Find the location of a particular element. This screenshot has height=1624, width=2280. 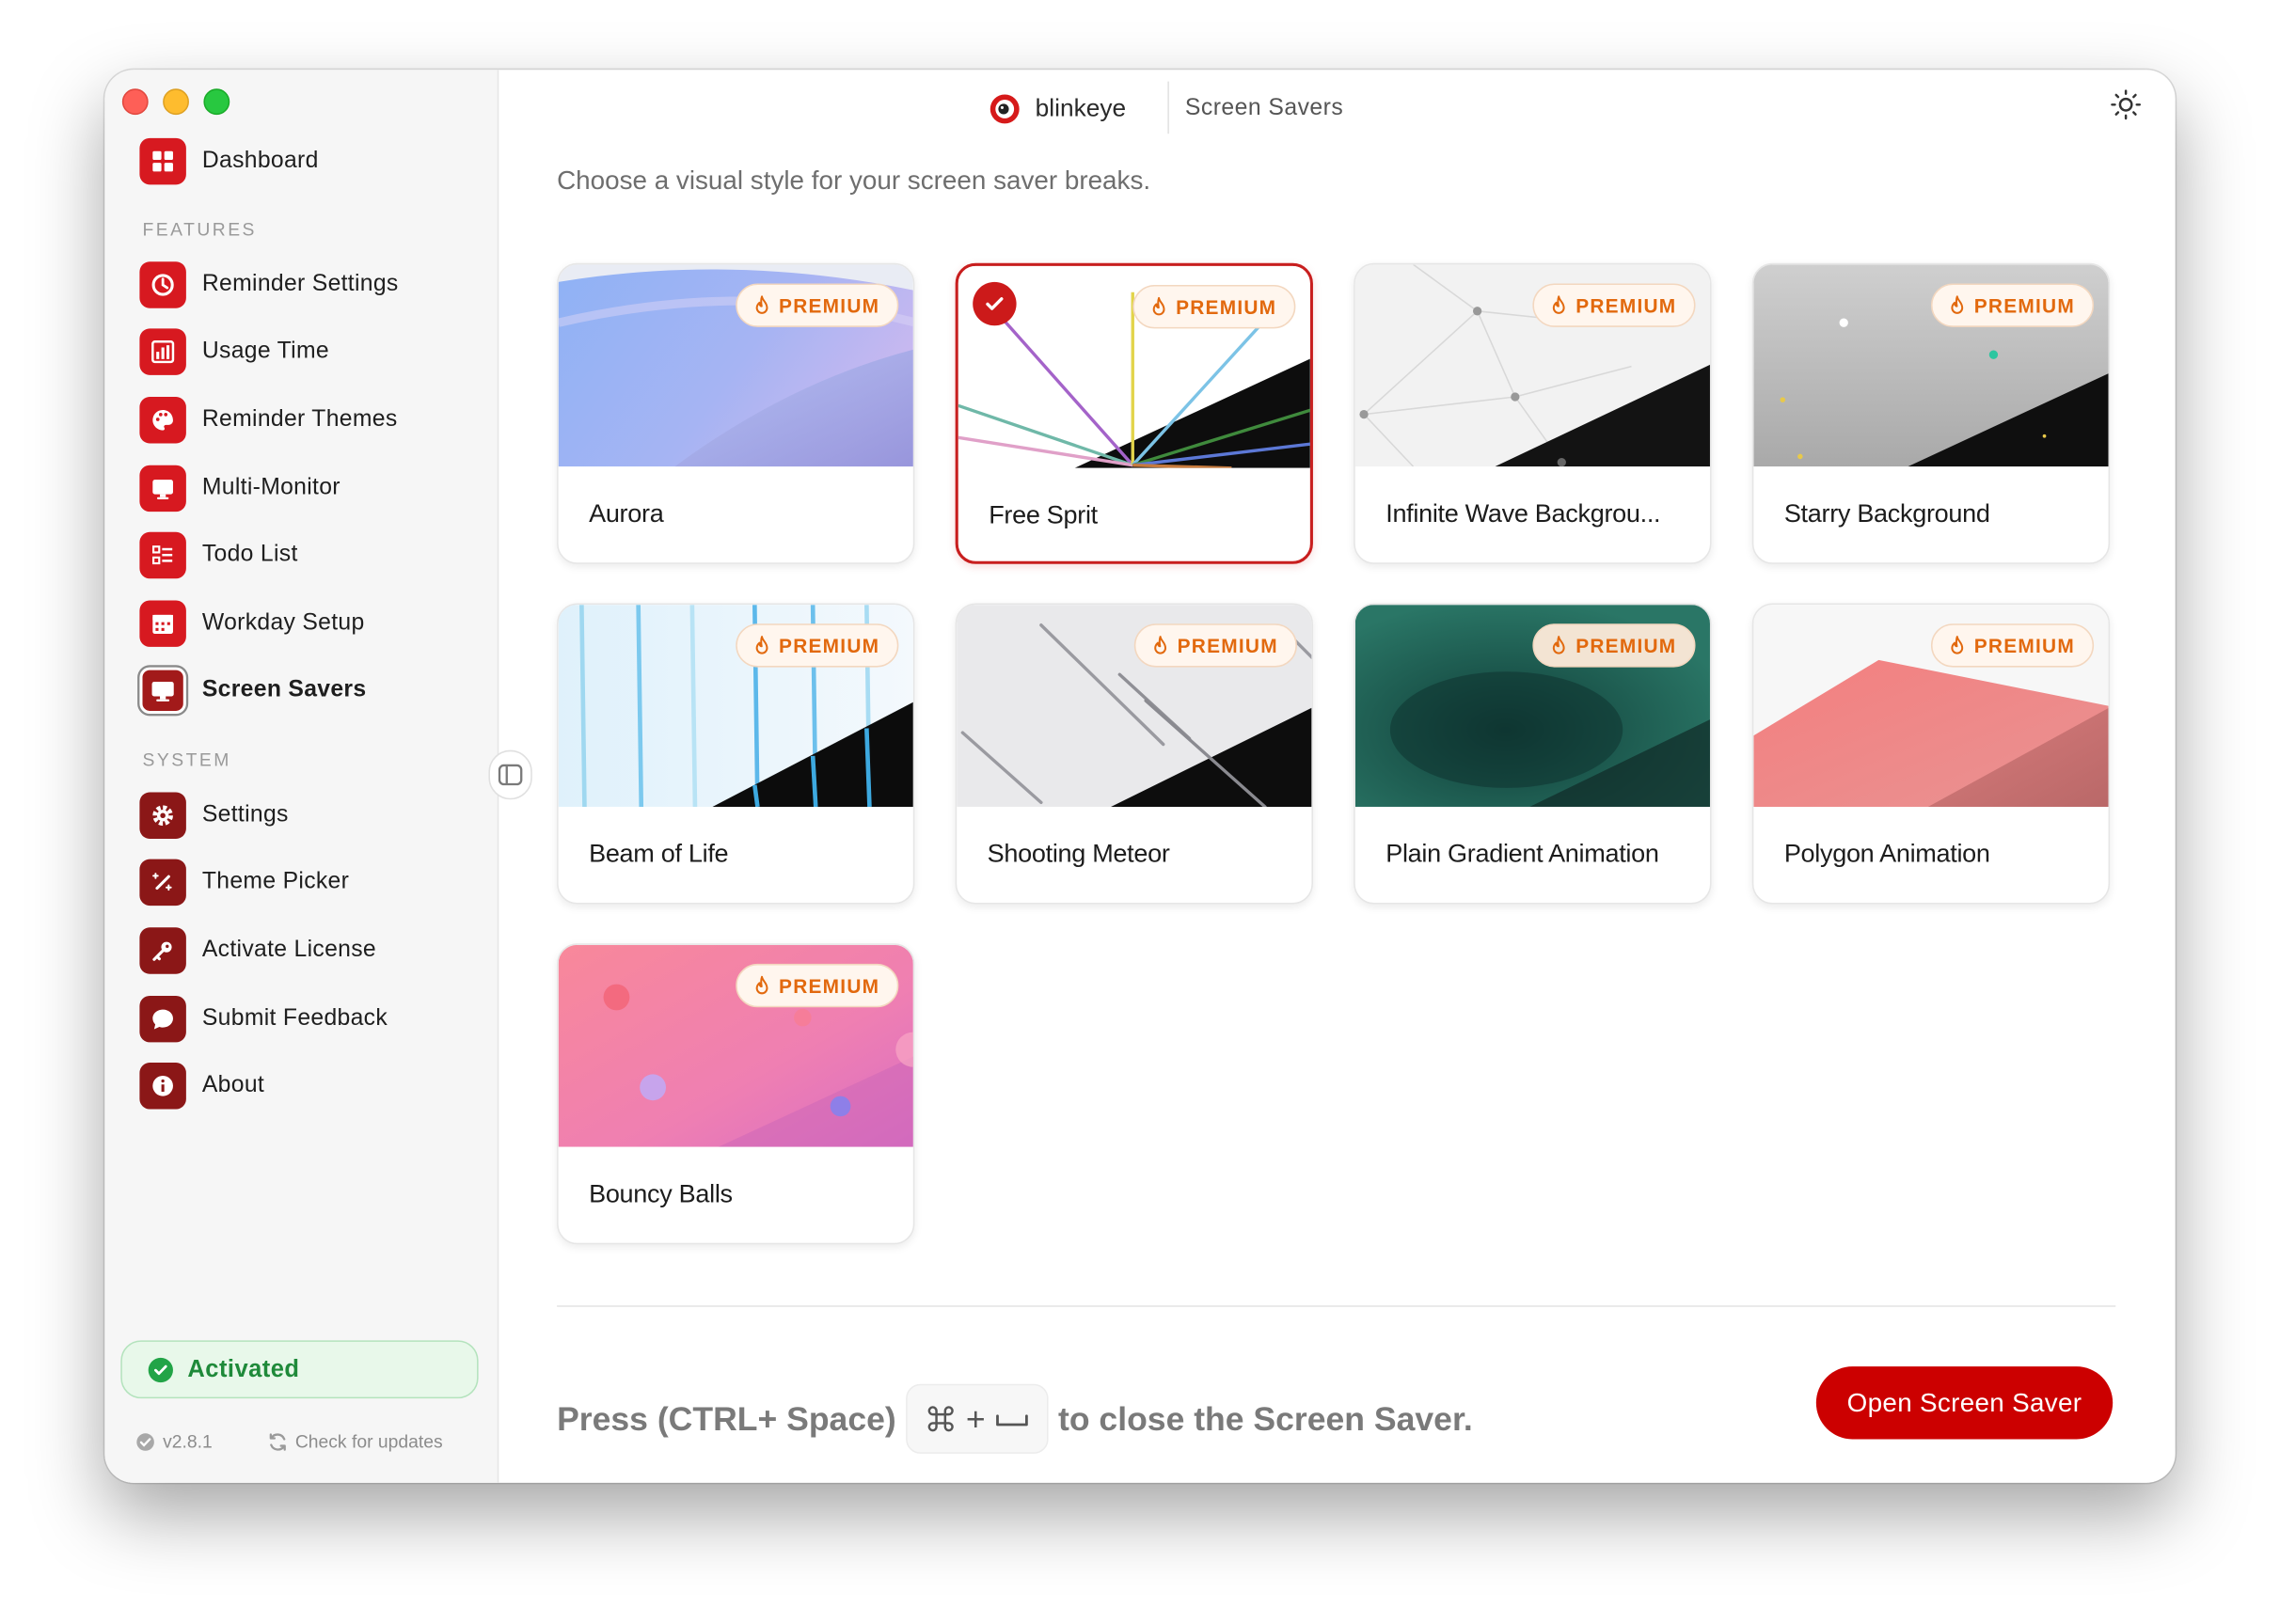

sidebar-item-reminder-themes: Reminder Themes is located at coordinates (268, 420).